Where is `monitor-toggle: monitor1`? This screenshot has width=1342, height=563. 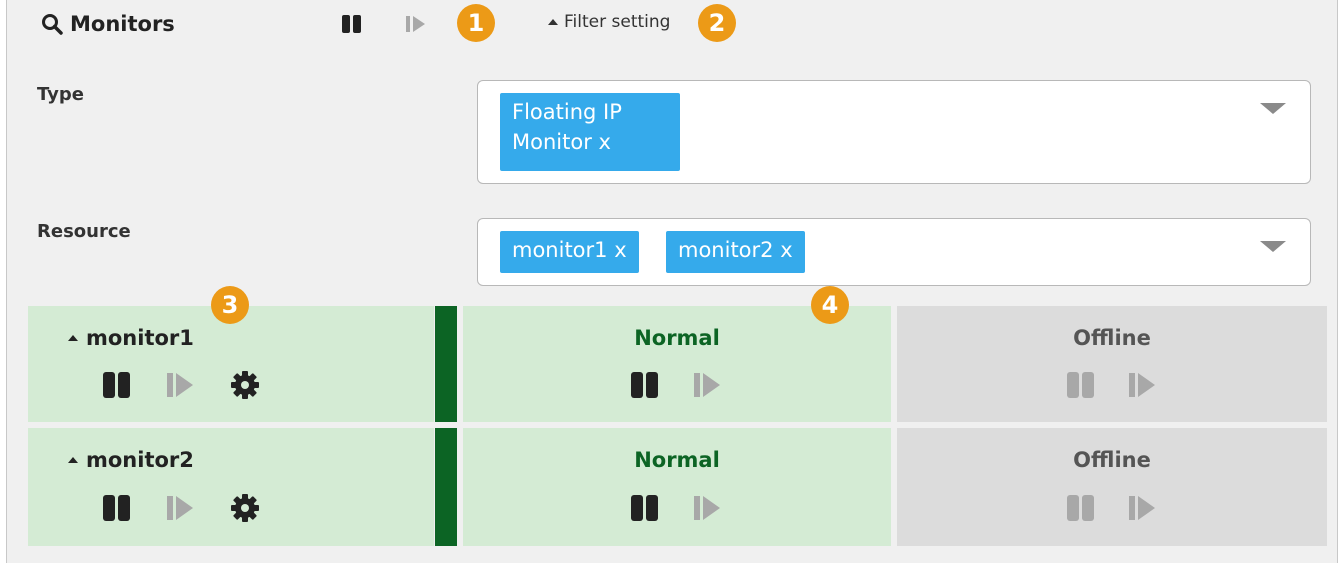
monitor-toggle: monitor1 is located at coordinates (131, 338).